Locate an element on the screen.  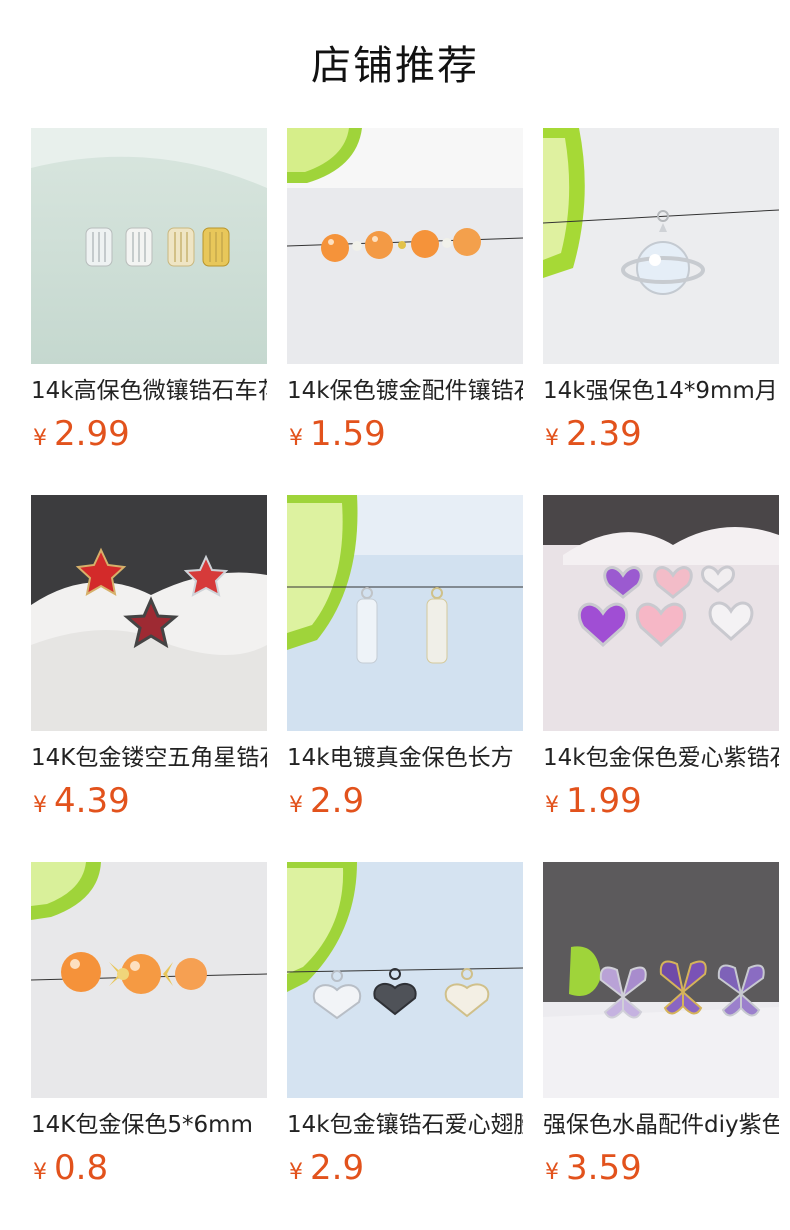
product-price: ¥0.8 is located at coordinates (70, 1168).